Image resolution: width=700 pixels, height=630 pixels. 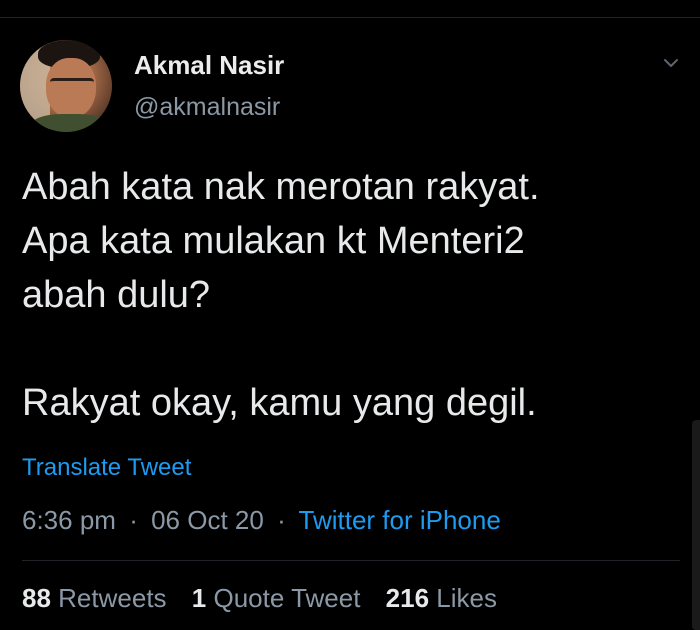 I want to click on stats-divider, so click(x=351, y=560).